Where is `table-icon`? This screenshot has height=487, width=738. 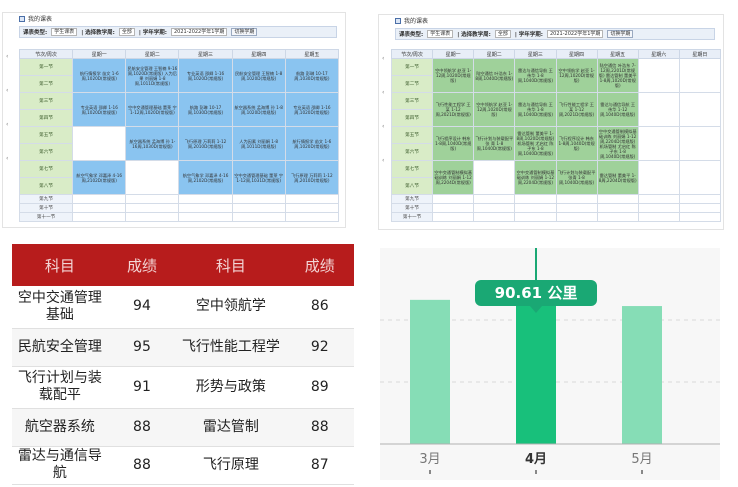
table-icon is located at coordinates (22, 18).